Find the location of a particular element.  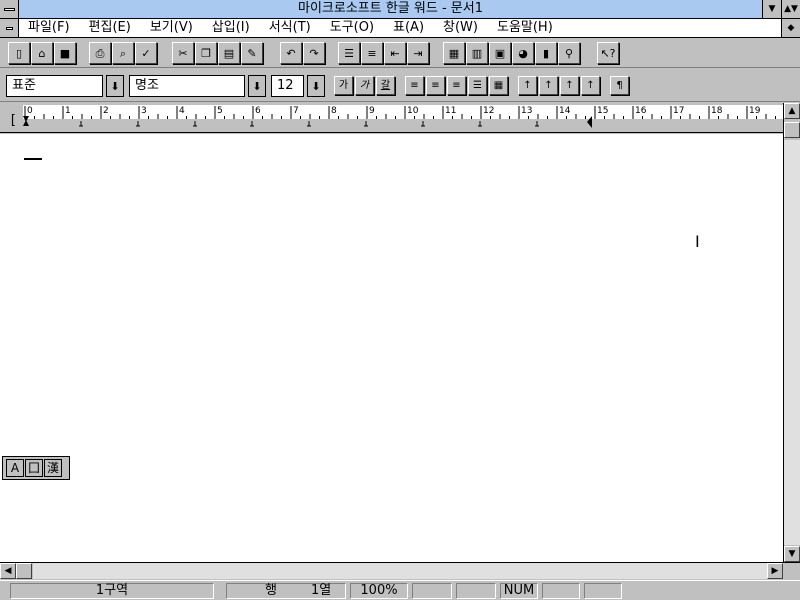

decimal-tab-icon: ↑ is located at coordinates (590, 85).